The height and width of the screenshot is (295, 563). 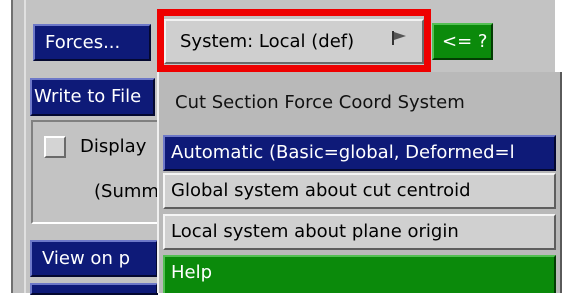 I want to click on menu-item-local-plane-origin: Local system about plane origin, so click(x=359, y=232).